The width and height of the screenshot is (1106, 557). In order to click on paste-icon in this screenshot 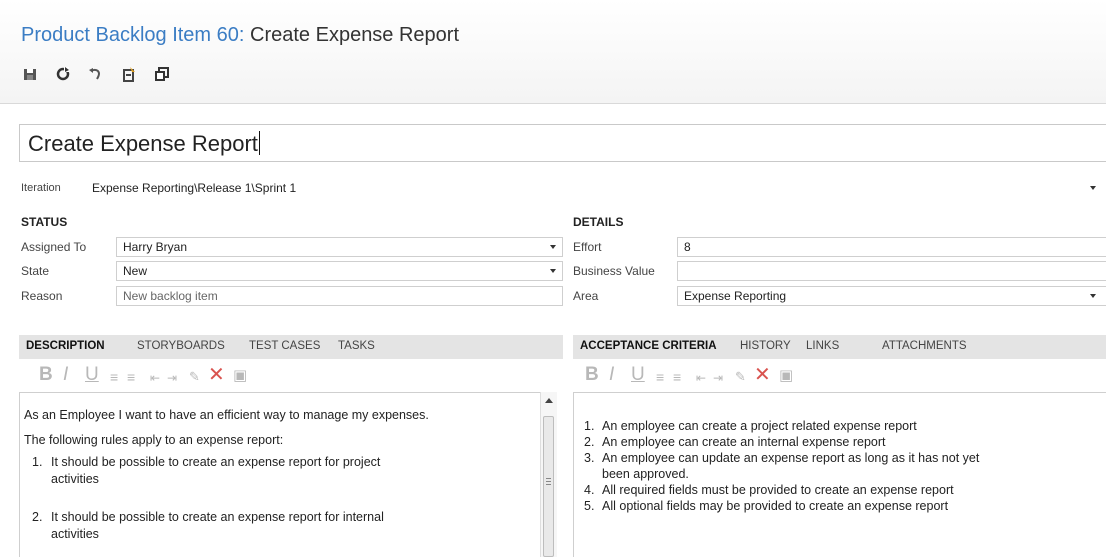, I will do `click(130, 75)`.